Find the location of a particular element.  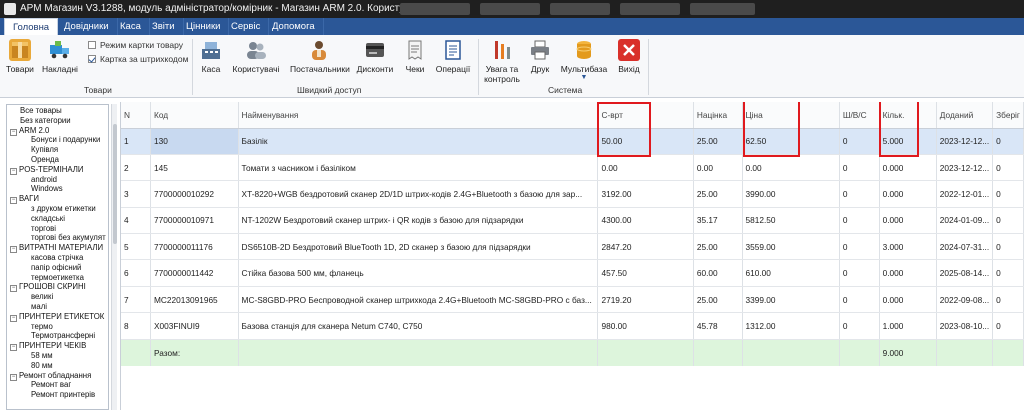

tab-home: Головна is located at coordinates (31, 26).